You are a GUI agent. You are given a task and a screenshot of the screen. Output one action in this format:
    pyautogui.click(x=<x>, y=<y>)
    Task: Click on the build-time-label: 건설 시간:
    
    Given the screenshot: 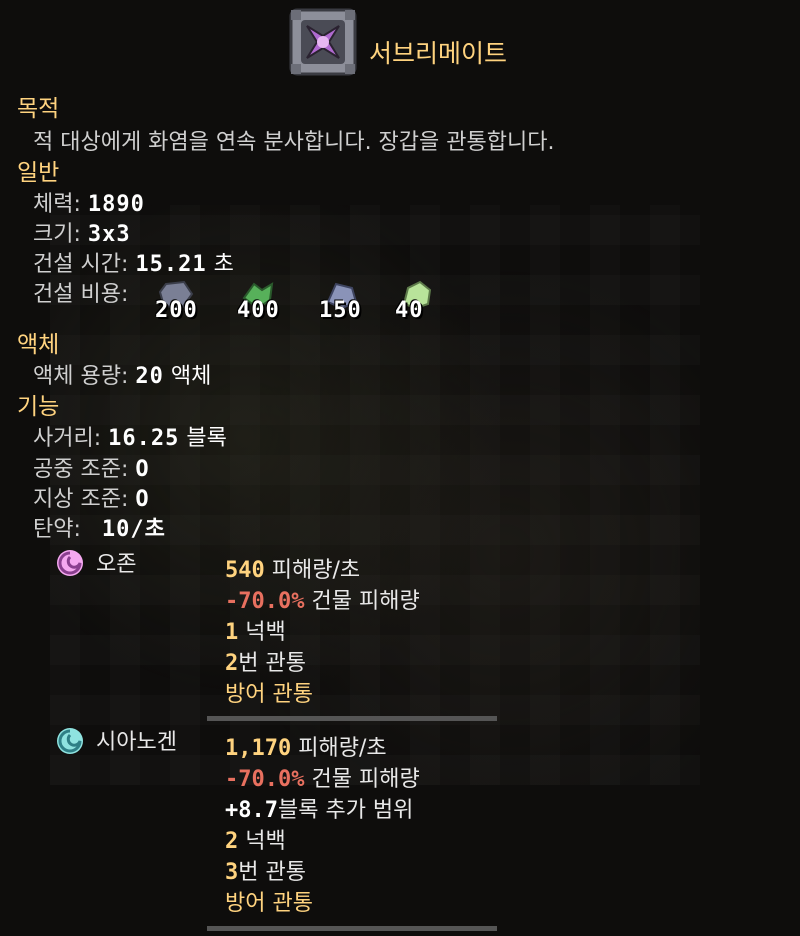 What is the action you would take?
    pyautogui.click(x=81, y=264)
    